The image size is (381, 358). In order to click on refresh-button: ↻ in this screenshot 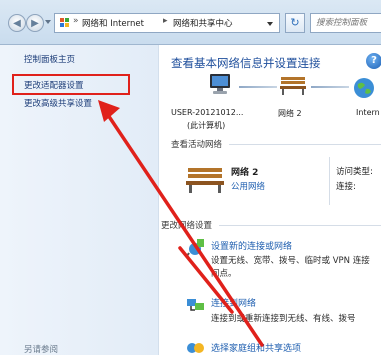, I will do `click(295, 23)`.